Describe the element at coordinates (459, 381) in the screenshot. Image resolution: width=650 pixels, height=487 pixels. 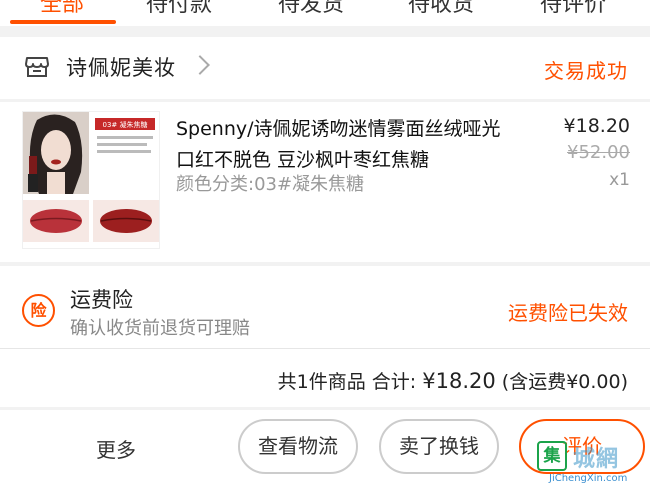
I see `order-total: ¥18.20` at that location.